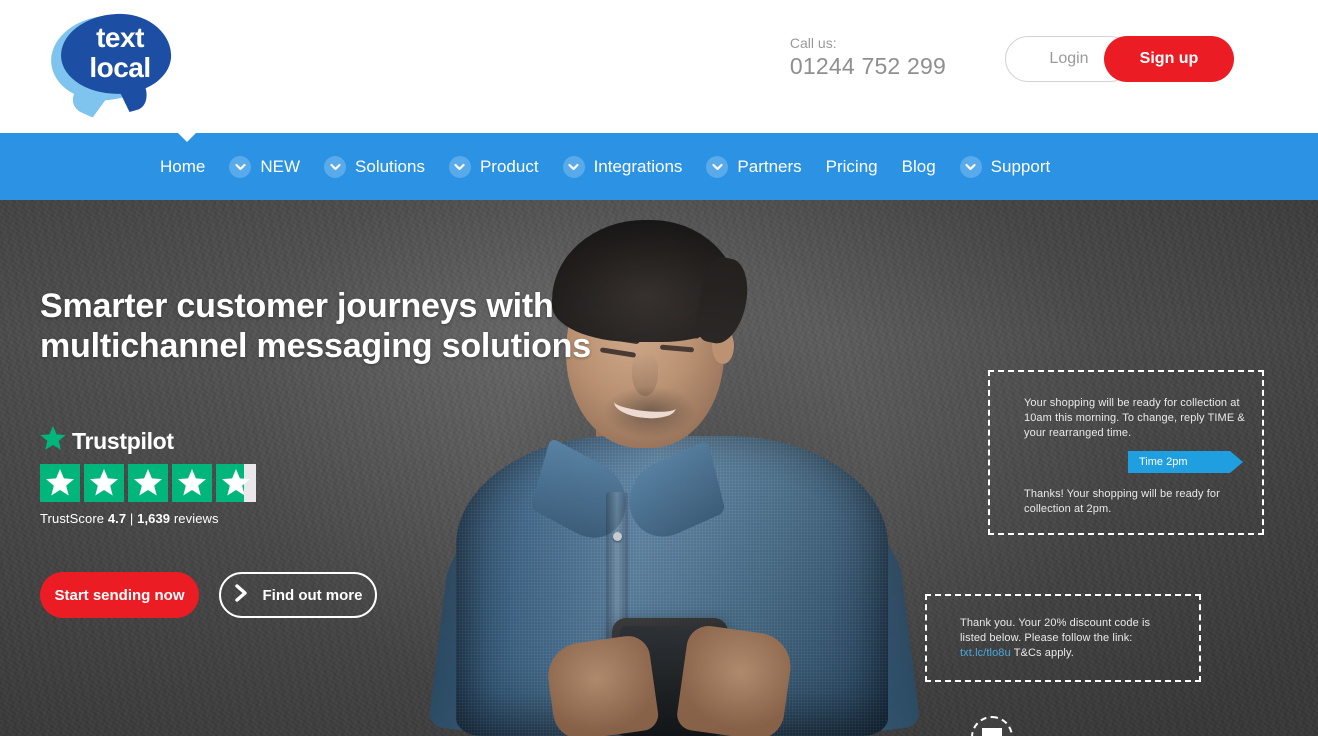 This screenshot has width=1318, height=736. I want to click on logo-text-line2: local, so click(120, 67).